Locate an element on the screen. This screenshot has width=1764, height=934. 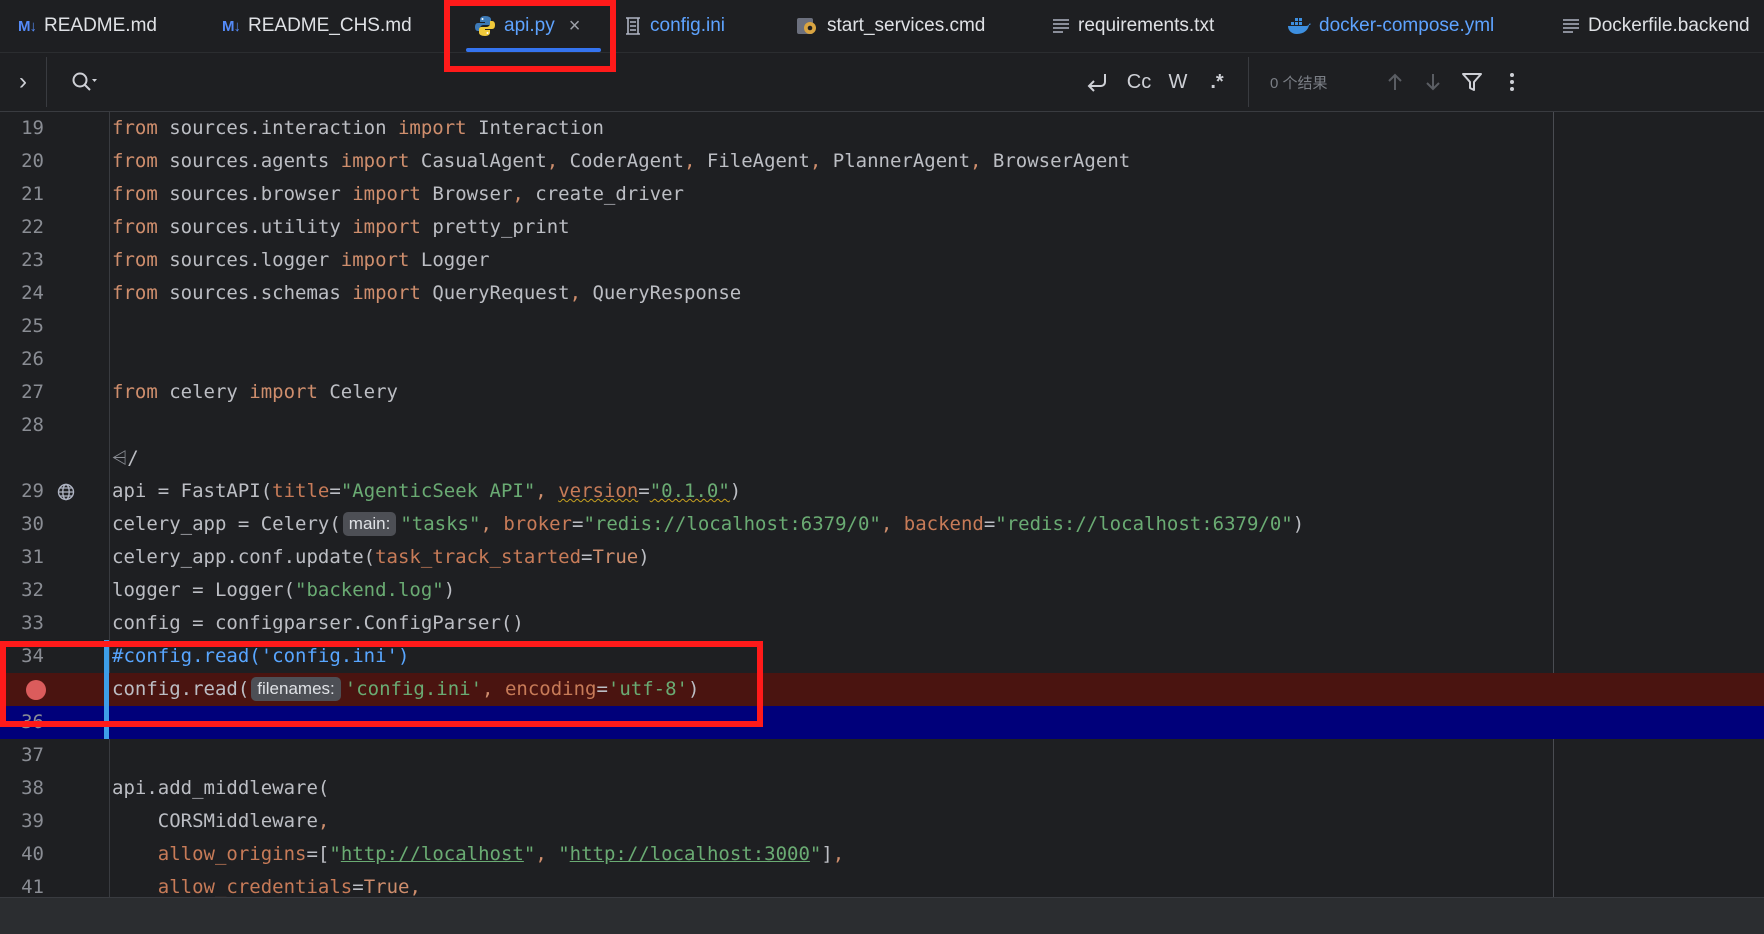
tab-api-py: api.py × is located at coordinates (533, 26).